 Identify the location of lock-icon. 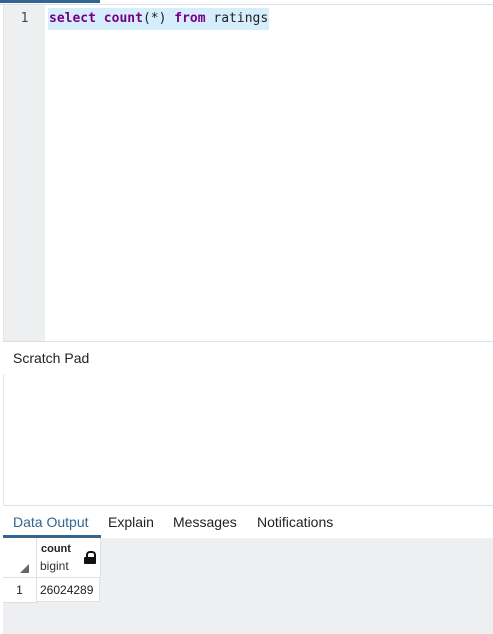
(90, 557).